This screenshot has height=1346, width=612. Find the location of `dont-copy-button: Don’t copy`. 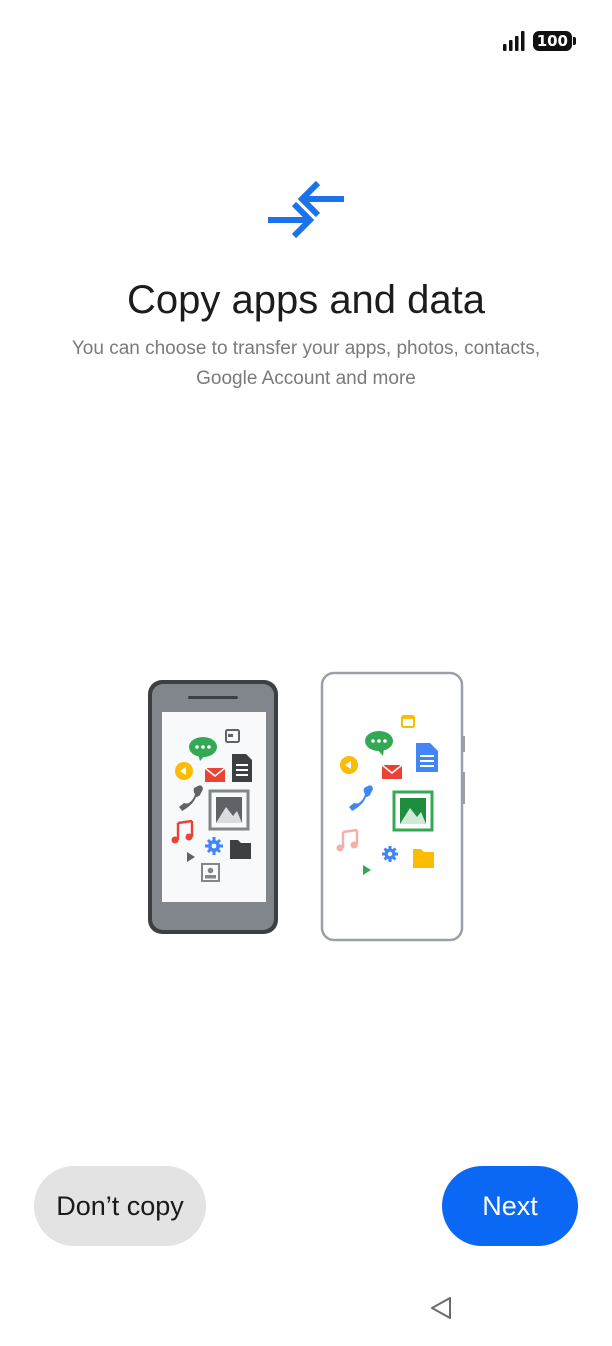

dont-copy-button: Don’t copy is located at coordinates (120, 1206).